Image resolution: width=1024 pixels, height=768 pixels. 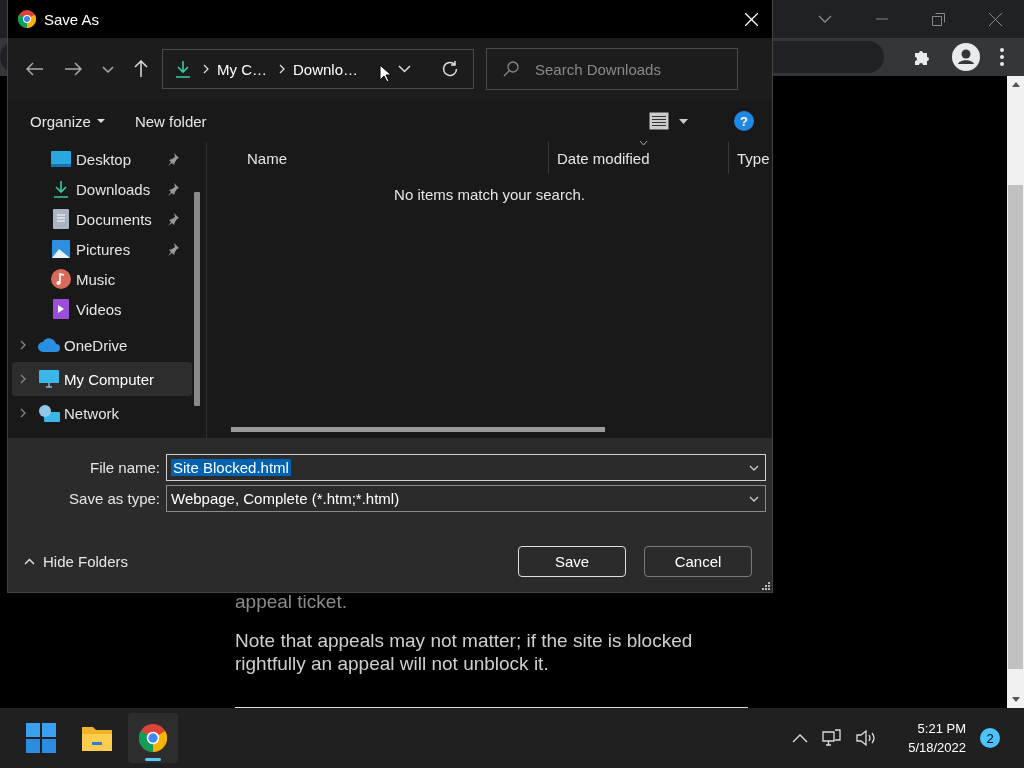 What do you see at coordinates (67, 121) in the screenshot?
I see `organize-button: Organize` at bounding box center [67, 121].